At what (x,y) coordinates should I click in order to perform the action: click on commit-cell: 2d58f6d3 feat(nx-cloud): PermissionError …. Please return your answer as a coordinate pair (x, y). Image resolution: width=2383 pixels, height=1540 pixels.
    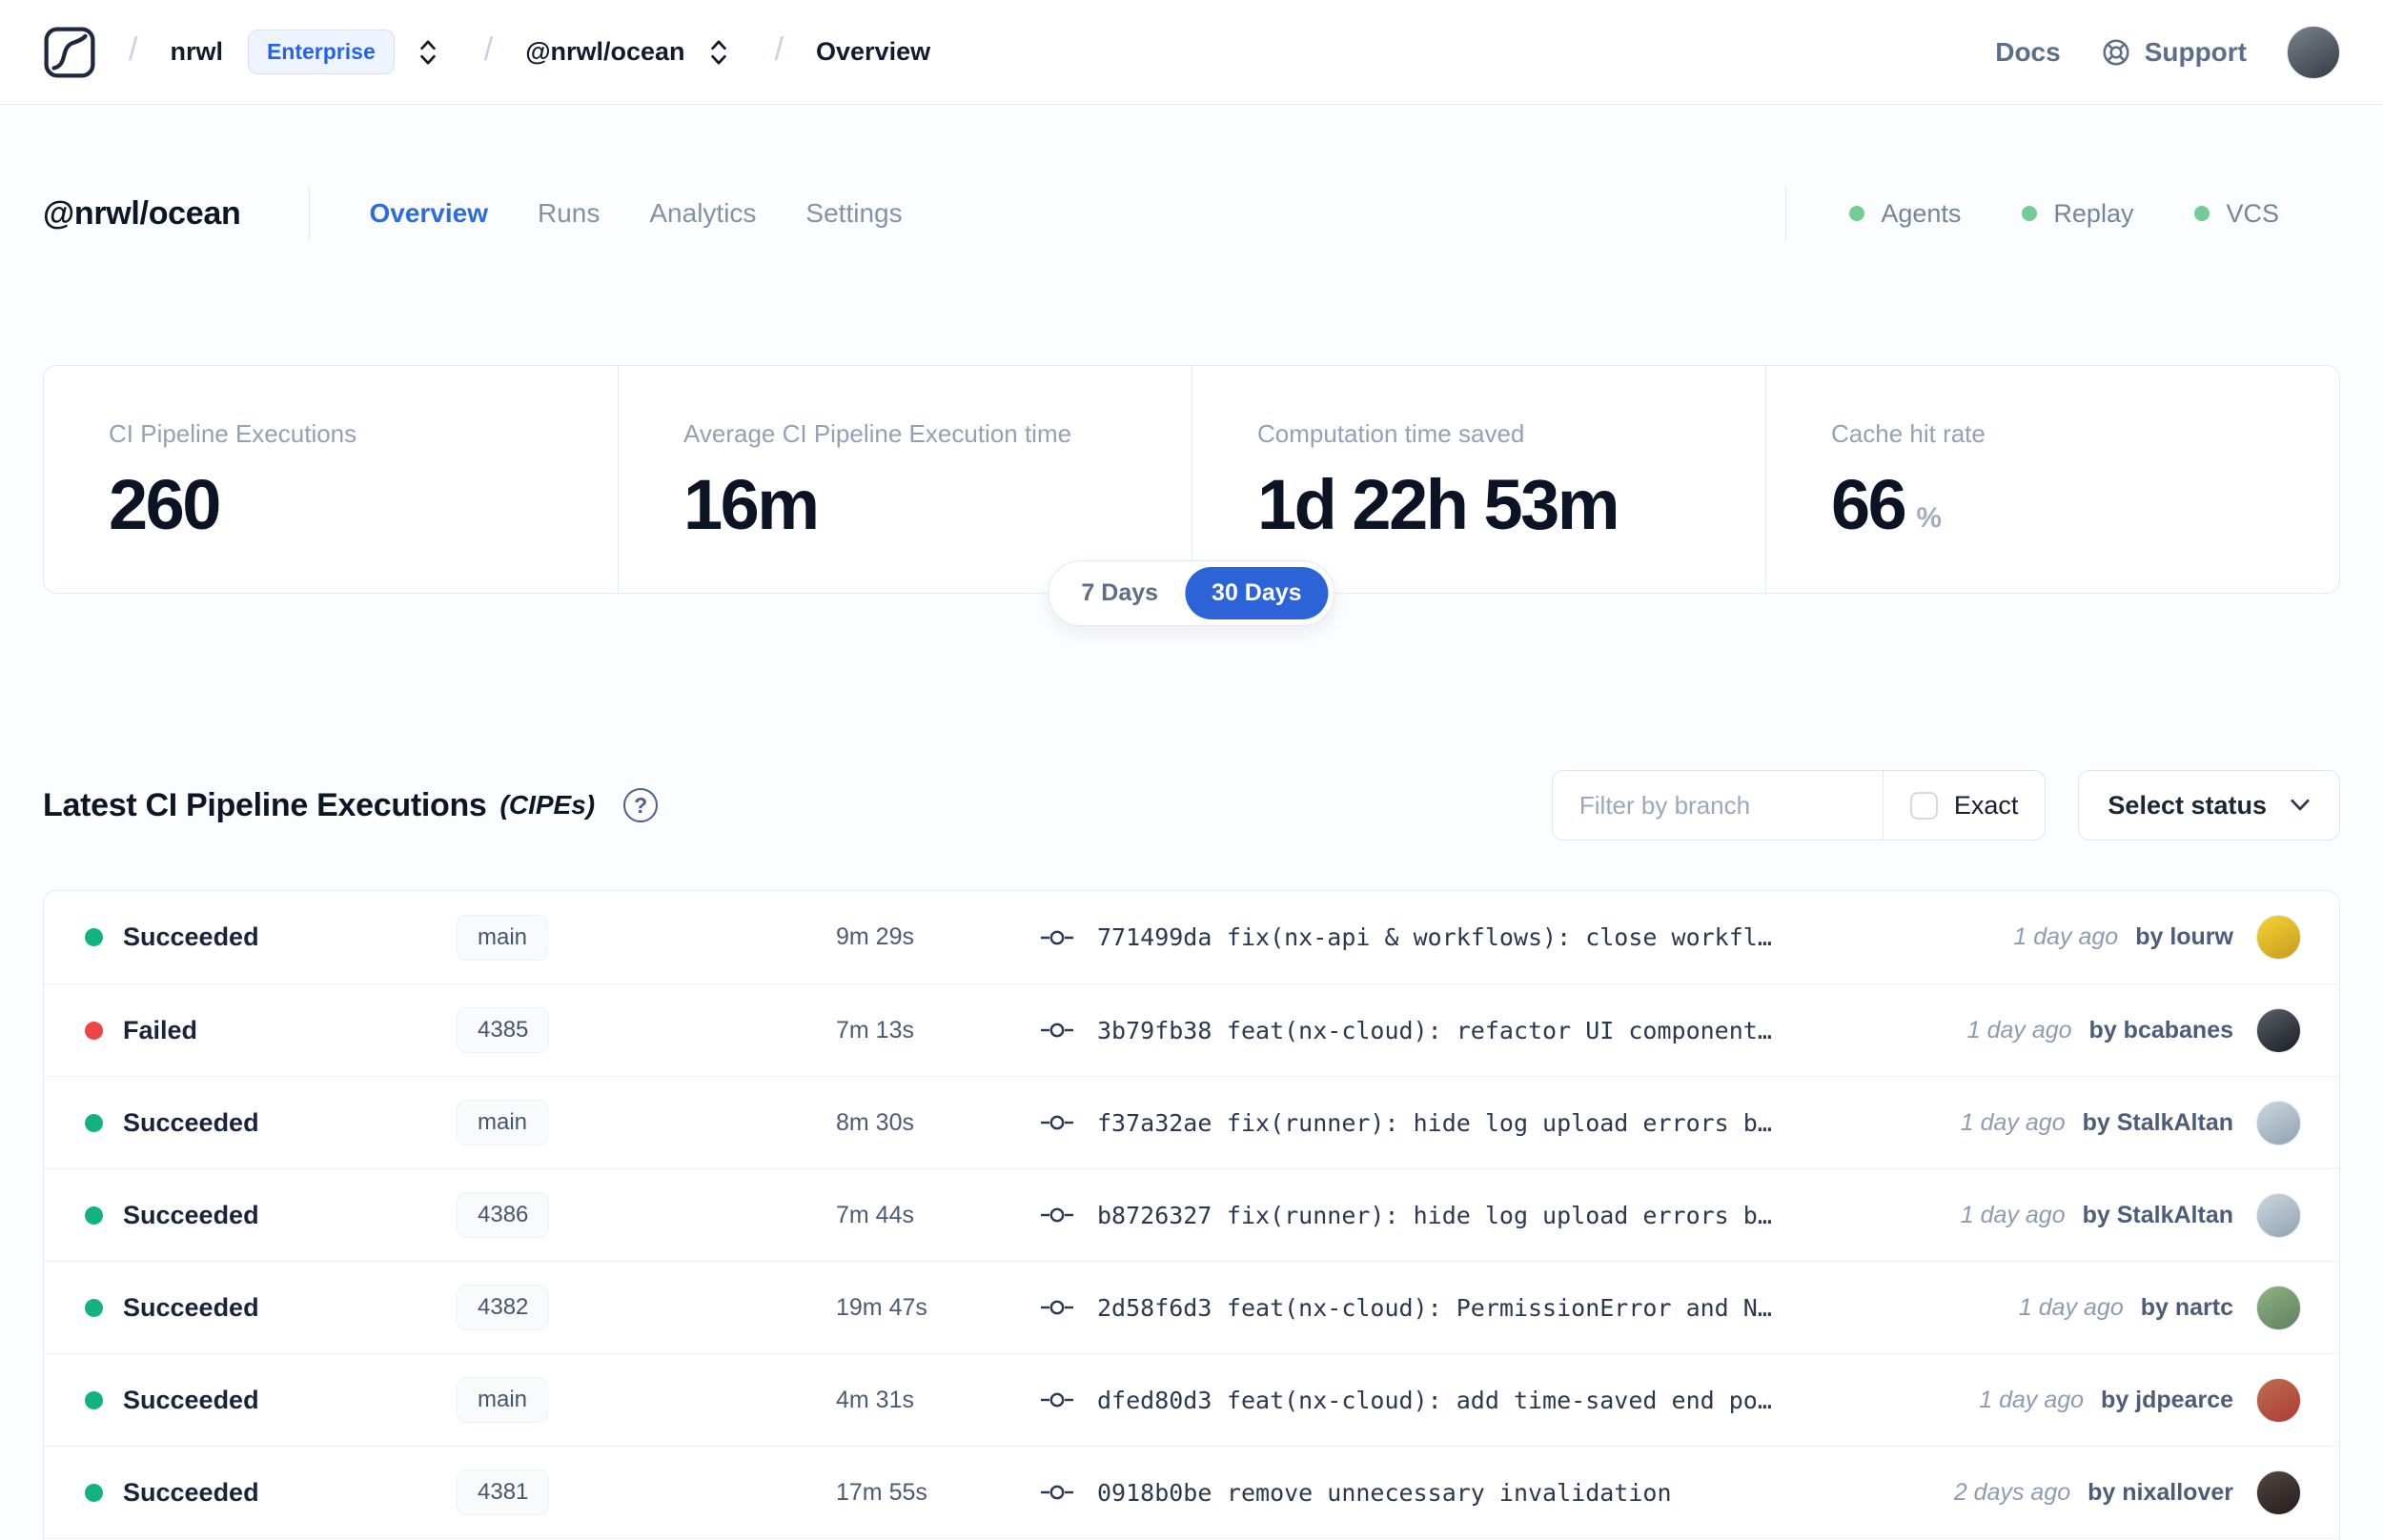
    Looking at the image, I should click on (1515, 1308).